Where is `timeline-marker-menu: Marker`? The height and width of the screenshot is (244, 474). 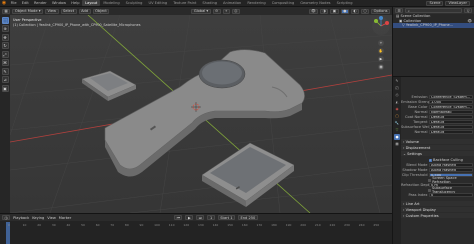 timeline-marker-menu: Marker is located at coordinates (65, 218).